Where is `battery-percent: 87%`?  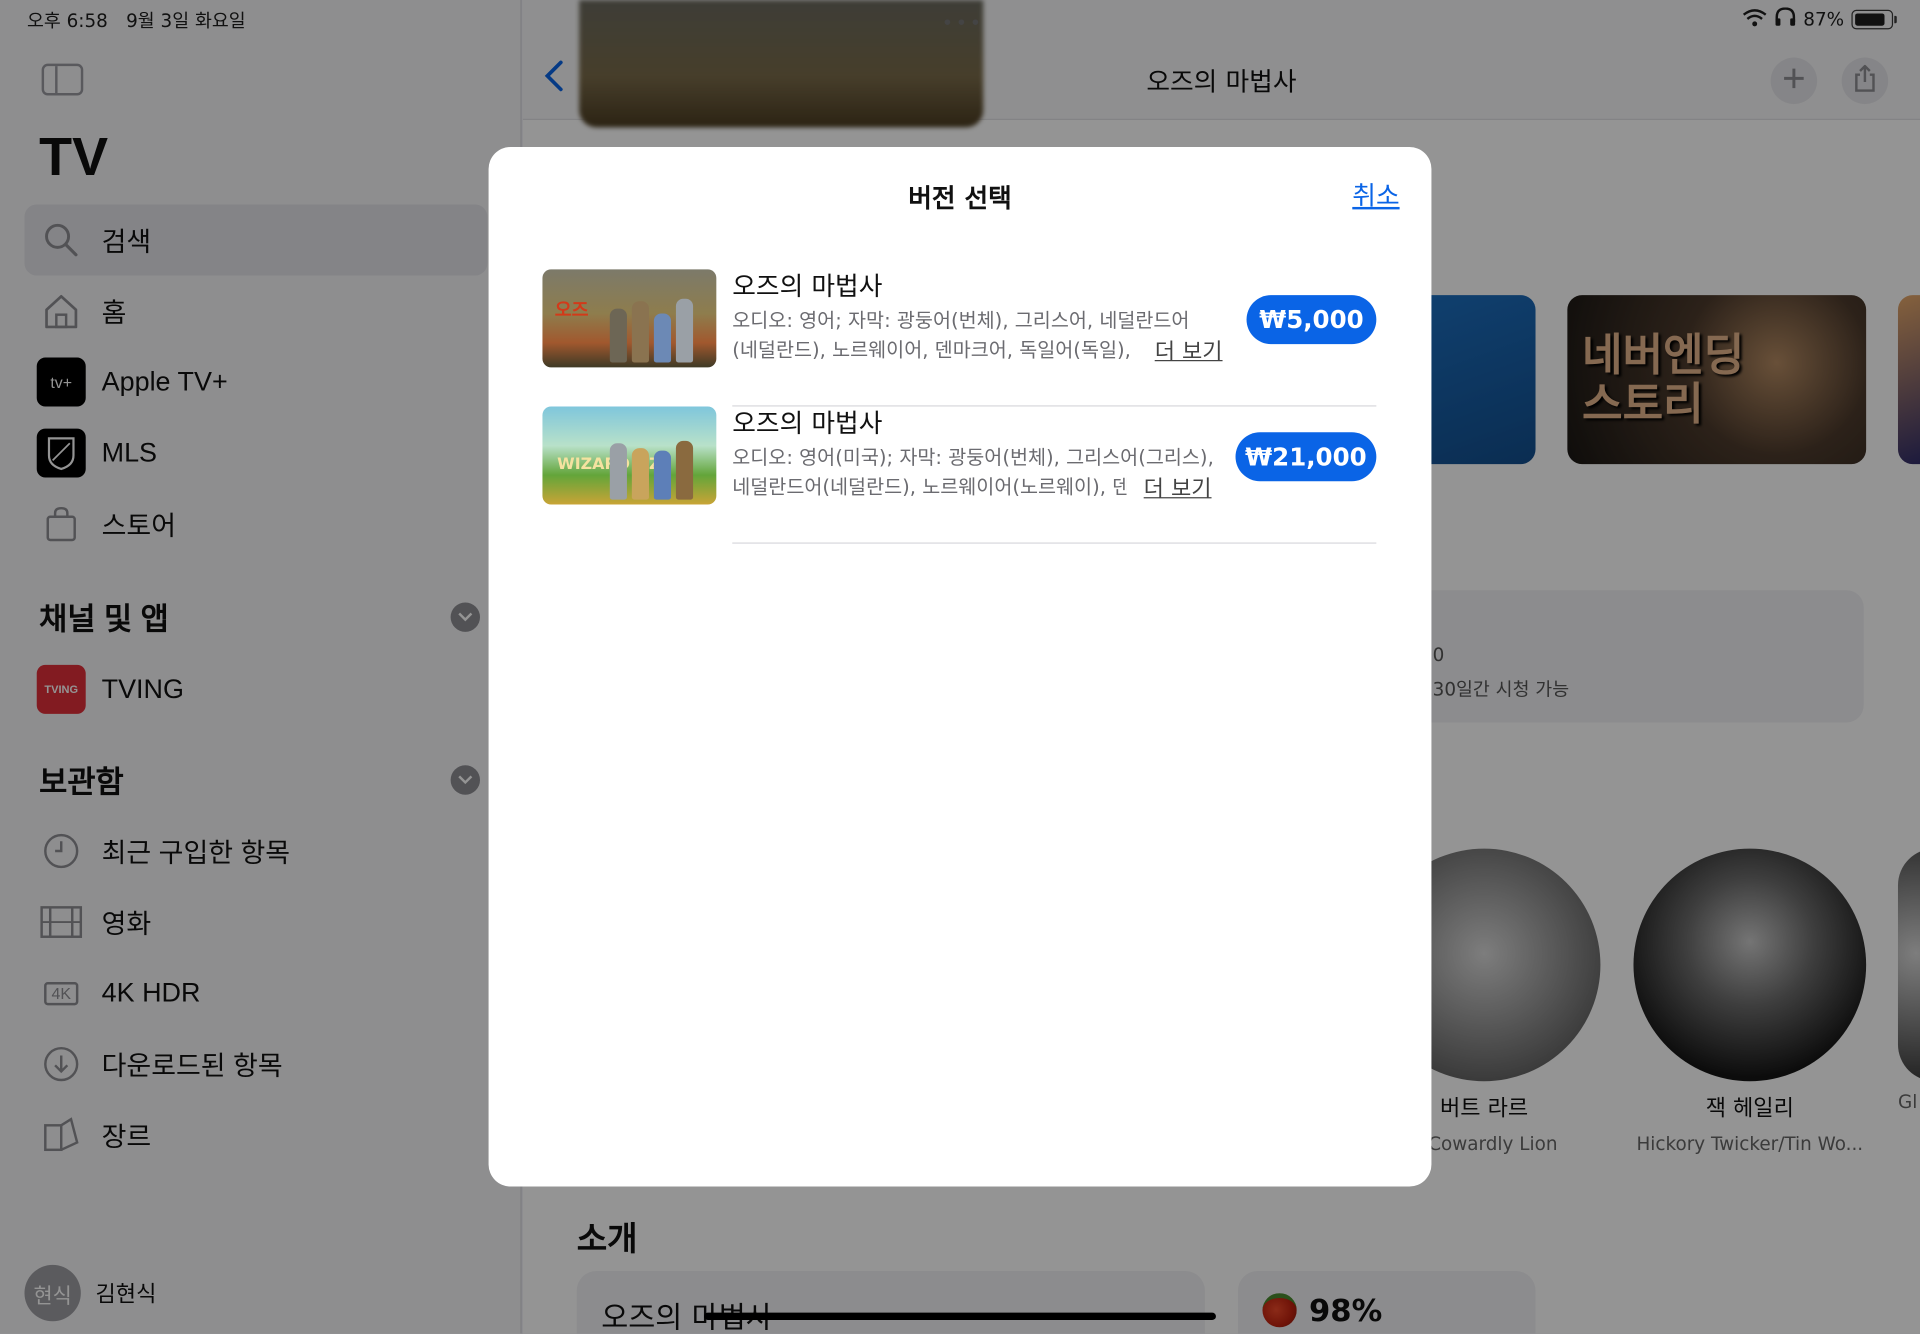
battery-percent: 87% is located at coordinates (1824, 19).